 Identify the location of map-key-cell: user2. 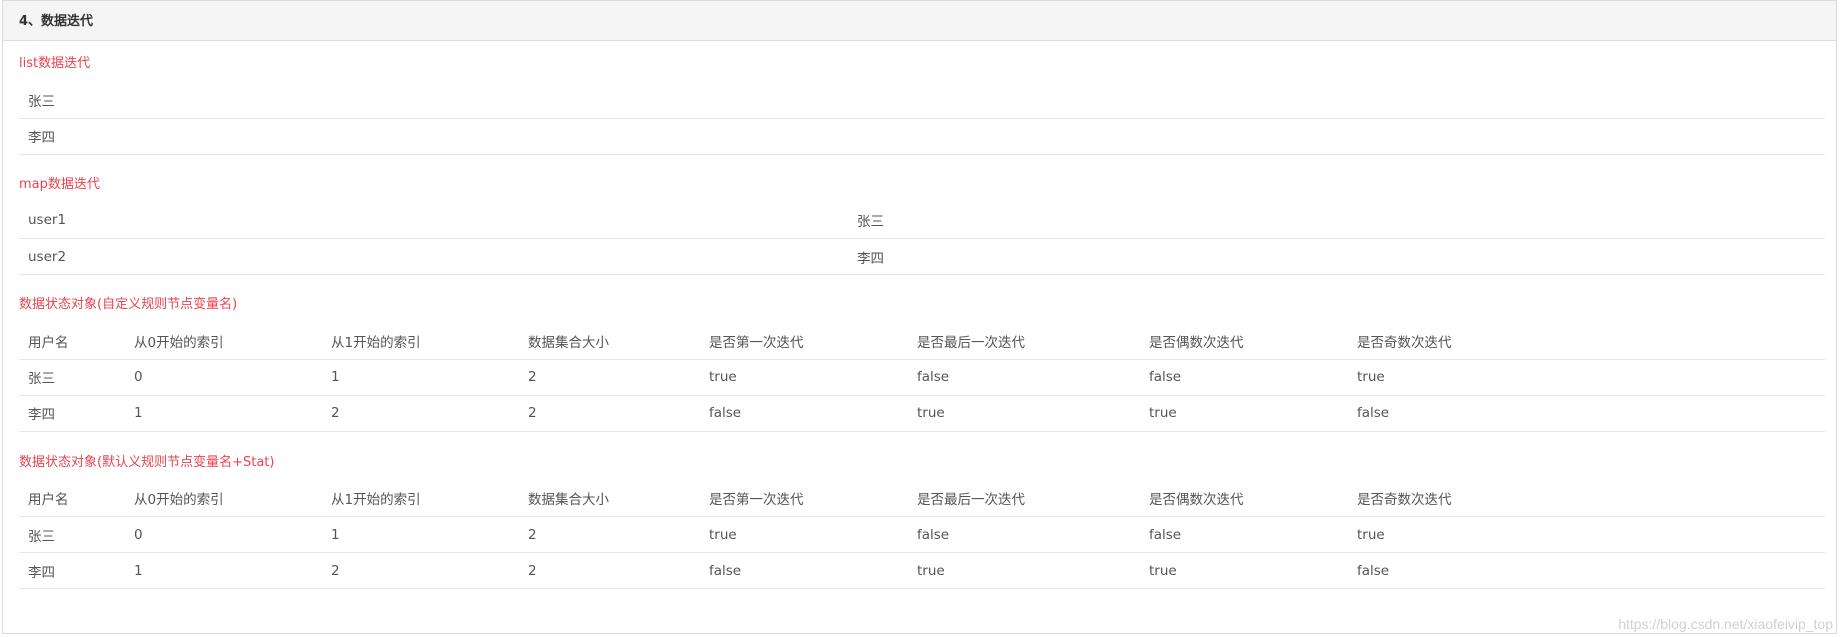
(433, 256).